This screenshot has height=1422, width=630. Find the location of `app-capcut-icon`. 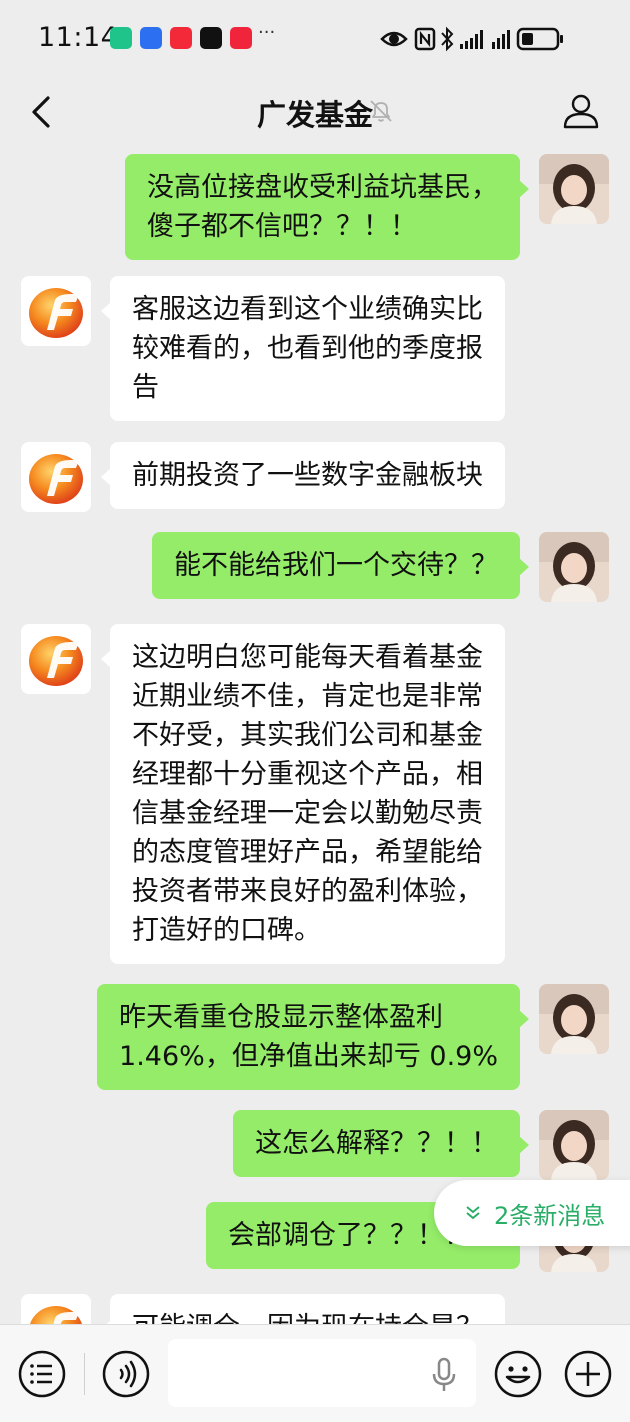

app-capcut-icon is located at coordinates (211, 38).